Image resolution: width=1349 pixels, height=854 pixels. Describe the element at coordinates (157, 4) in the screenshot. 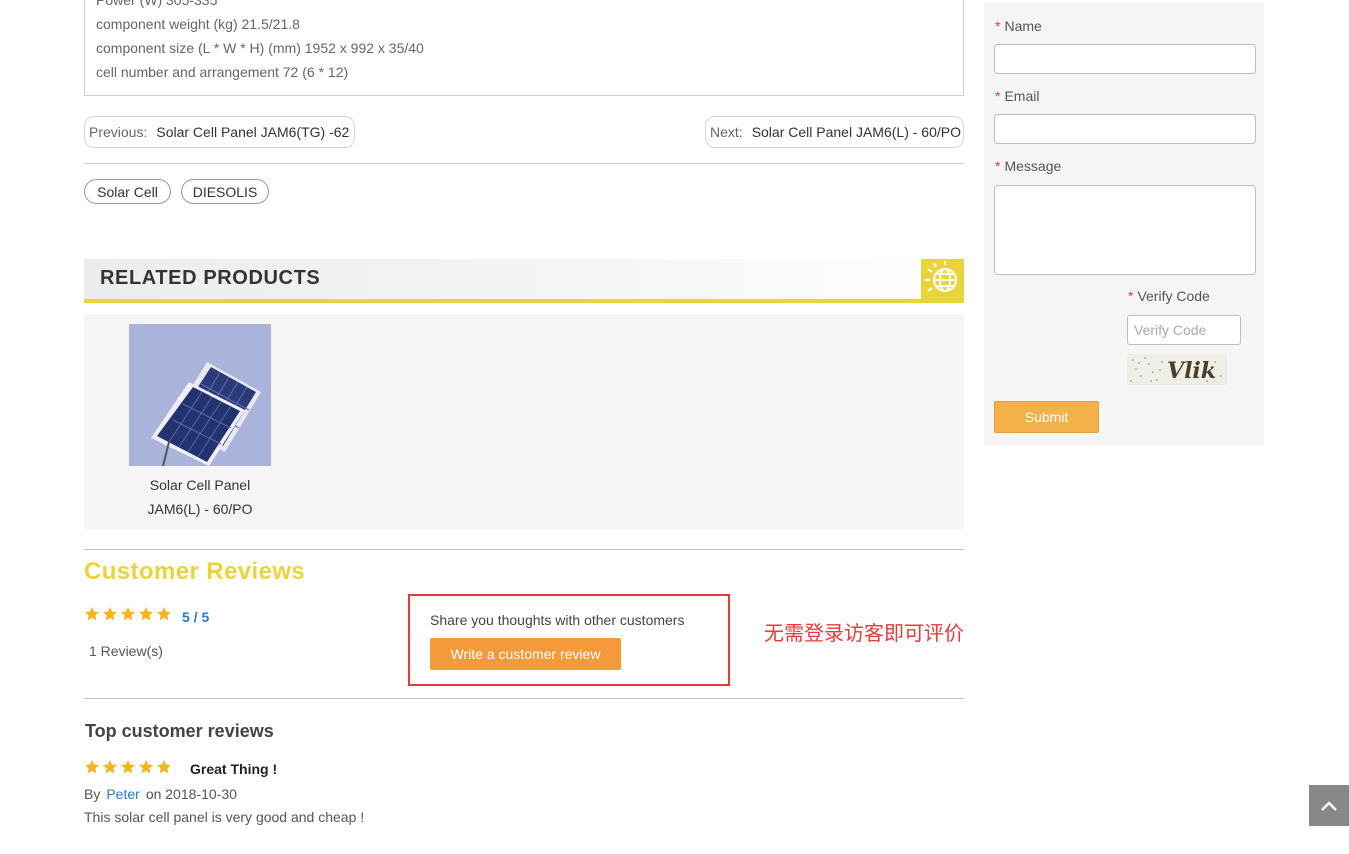

I see `spec-line: Power (W) 305-335` at that location.